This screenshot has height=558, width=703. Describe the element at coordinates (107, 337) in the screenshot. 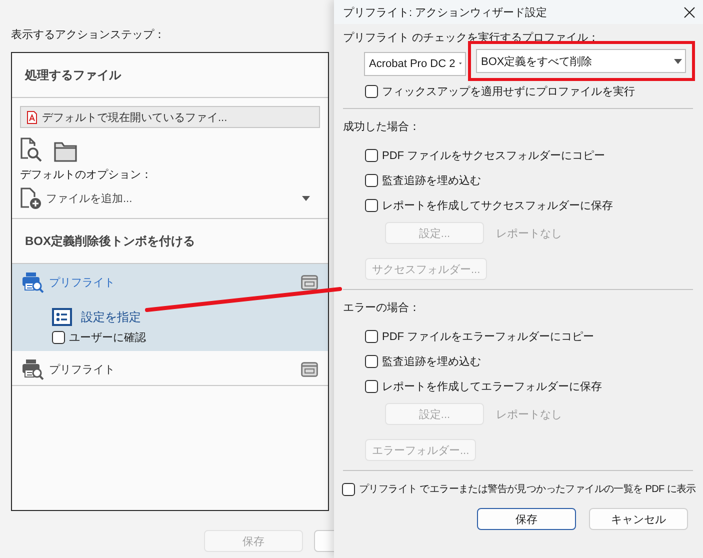

I see `checkbox-label: ユーザーに確認` at that location.